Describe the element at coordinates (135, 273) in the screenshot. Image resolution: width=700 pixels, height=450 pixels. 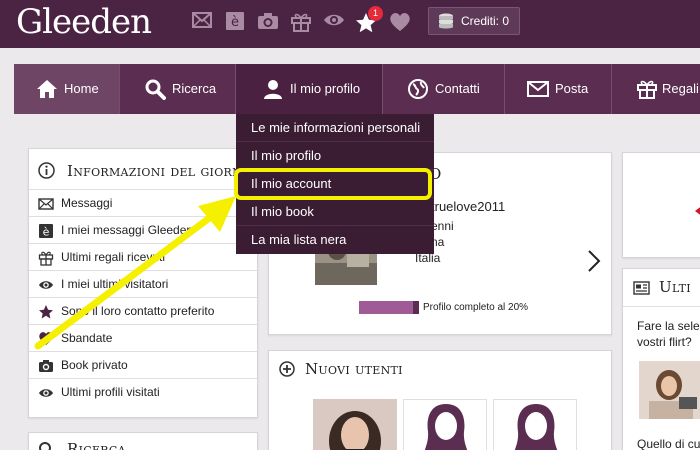
I see `annotation-arrow` at that location.